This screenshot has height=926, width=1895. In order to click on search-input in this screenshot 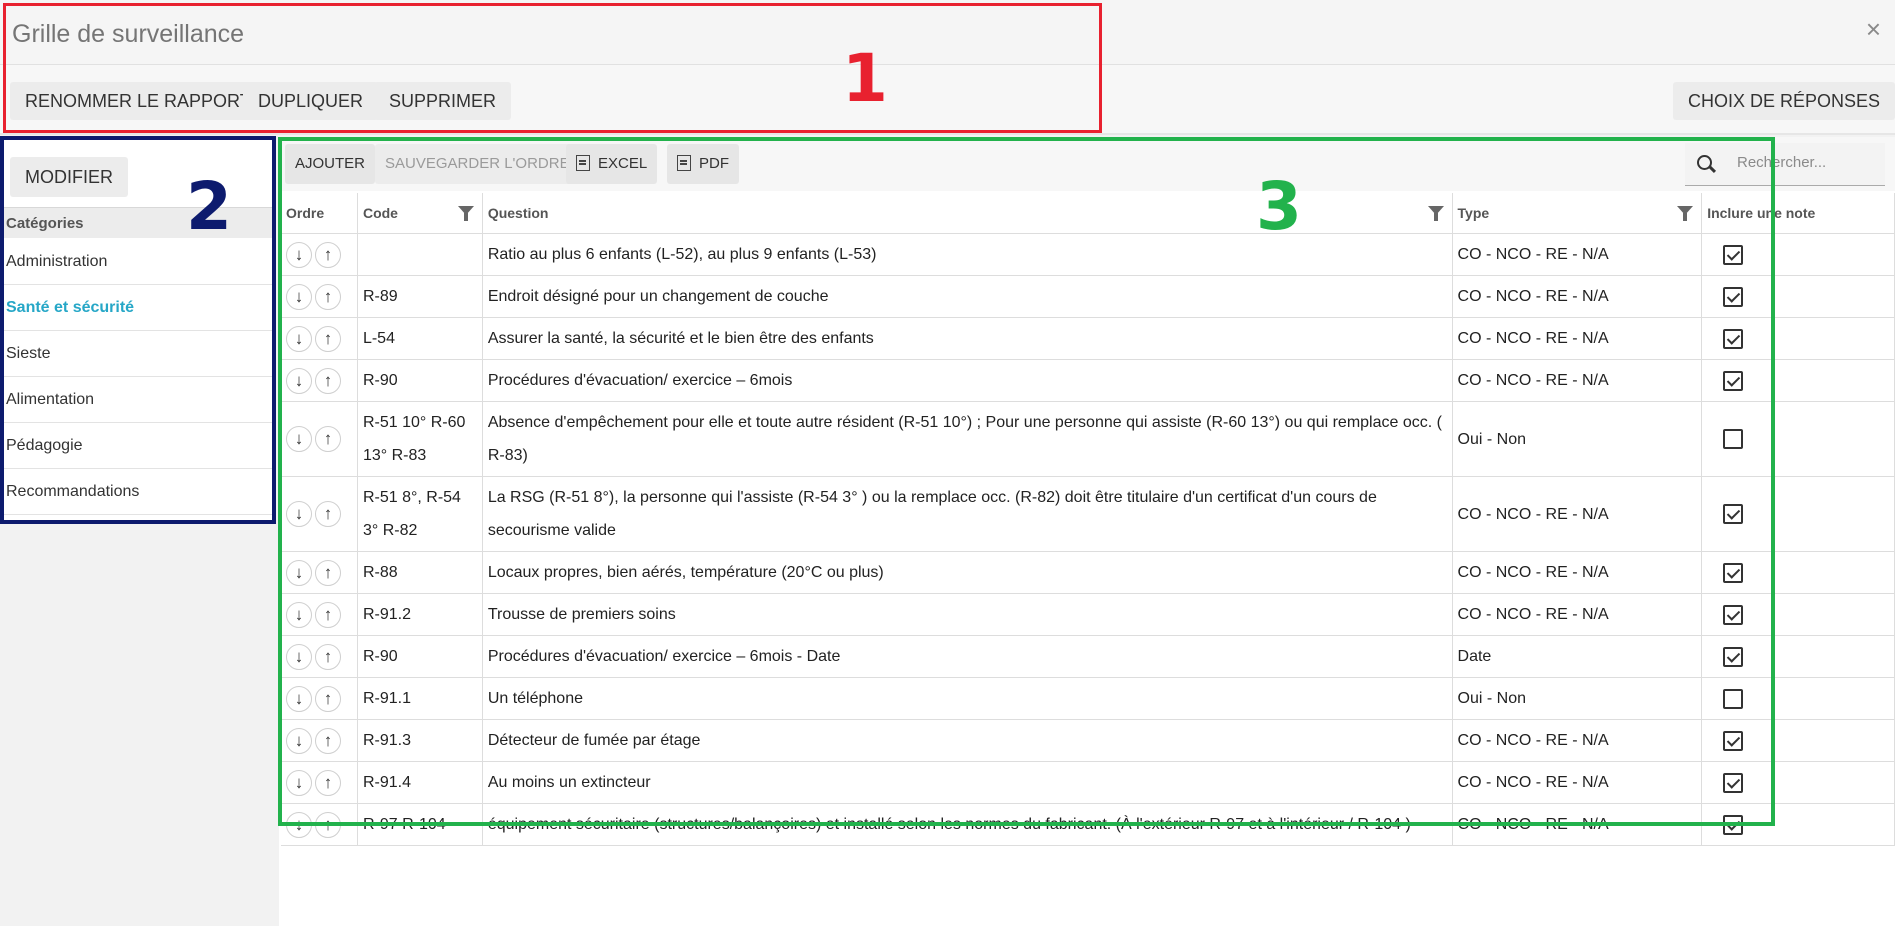, I will do `click(1807, 162)`.